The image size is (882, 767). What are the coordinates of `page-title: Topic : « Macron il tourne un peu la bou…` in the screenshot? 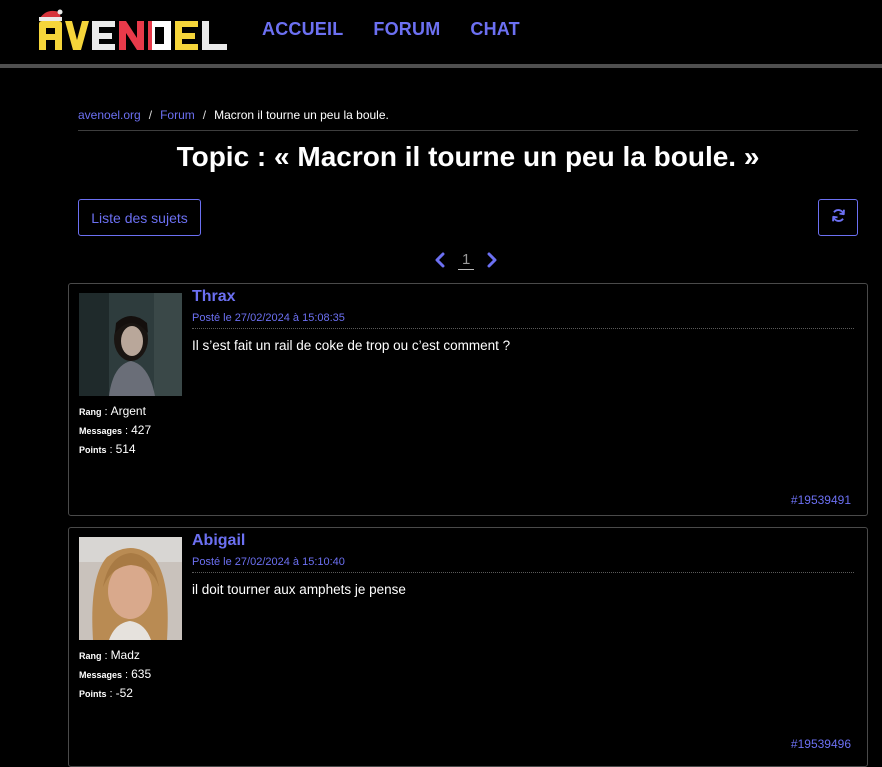 It's located at (468, 156).